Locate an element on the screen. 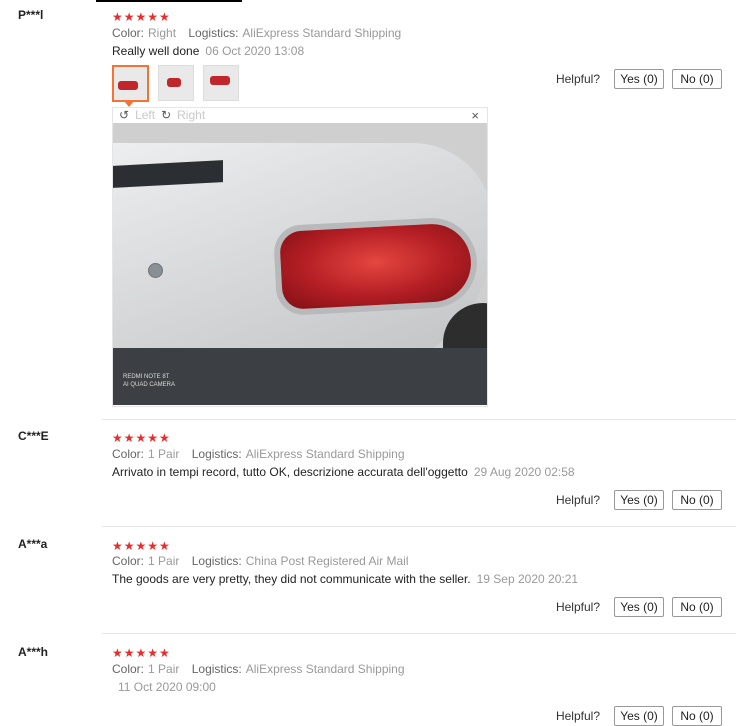  review-text: Really well done is located at coordinates (156, 51).